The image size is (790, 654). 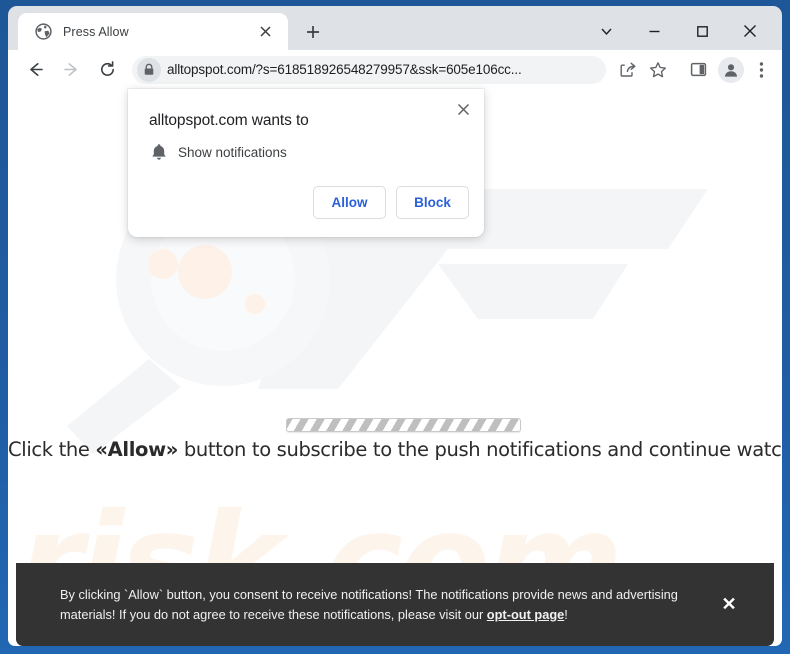 I want to click on block-button: Block, so click(x=432, y=202).